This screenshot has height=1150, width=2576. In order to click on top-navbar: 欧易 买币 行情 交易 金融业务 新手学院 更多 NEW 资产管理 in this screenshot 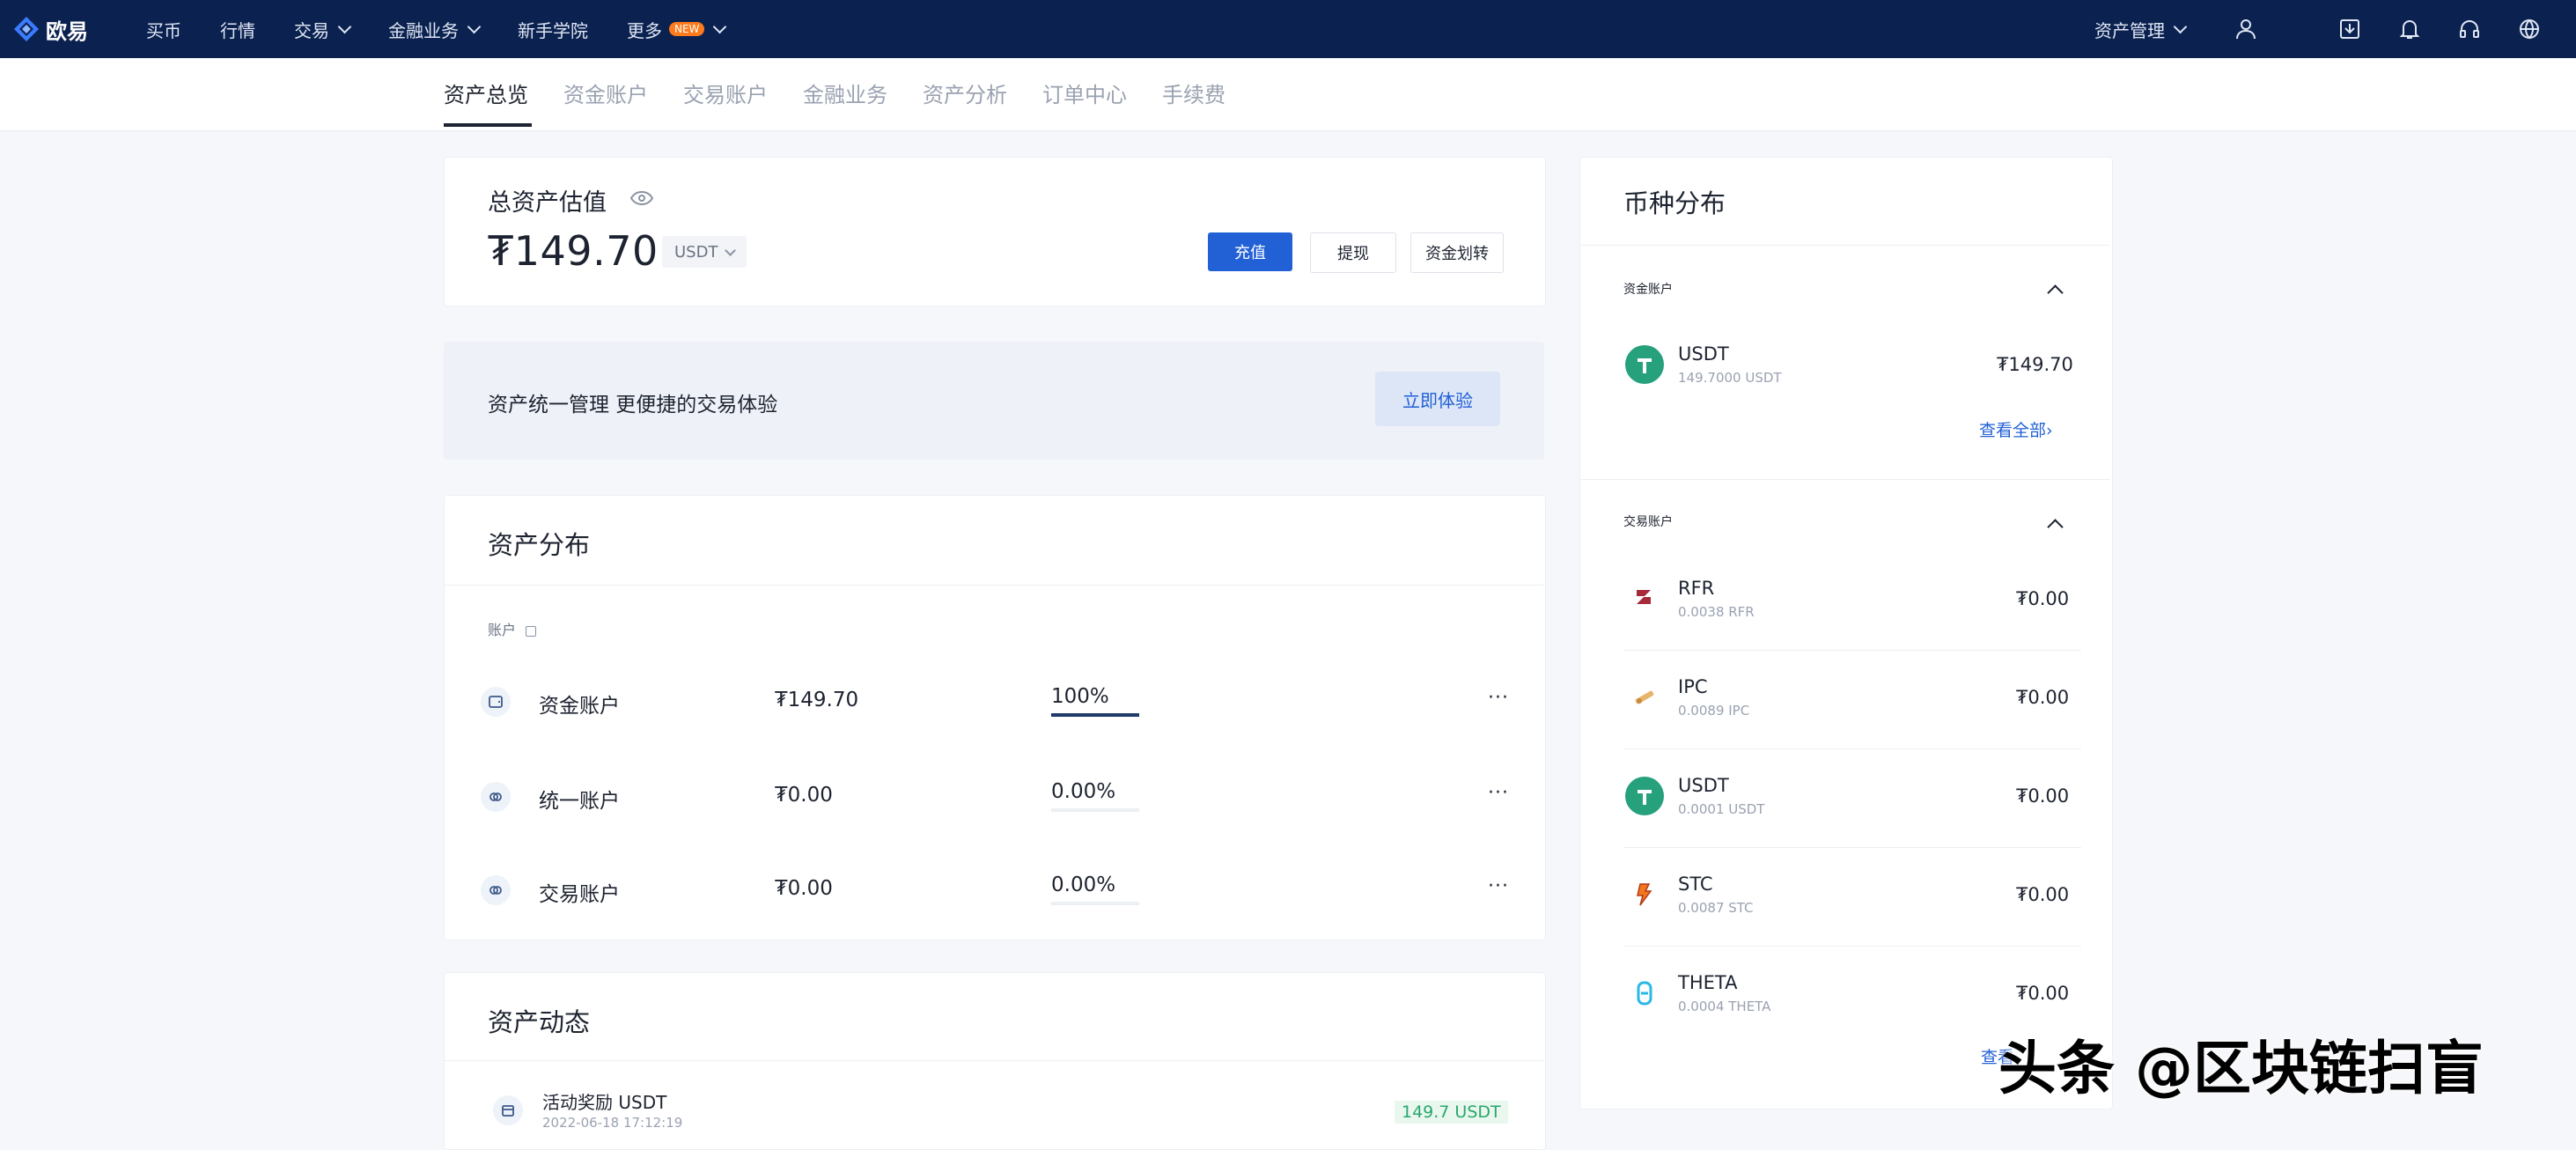, I will do `click(1288, 29)`.